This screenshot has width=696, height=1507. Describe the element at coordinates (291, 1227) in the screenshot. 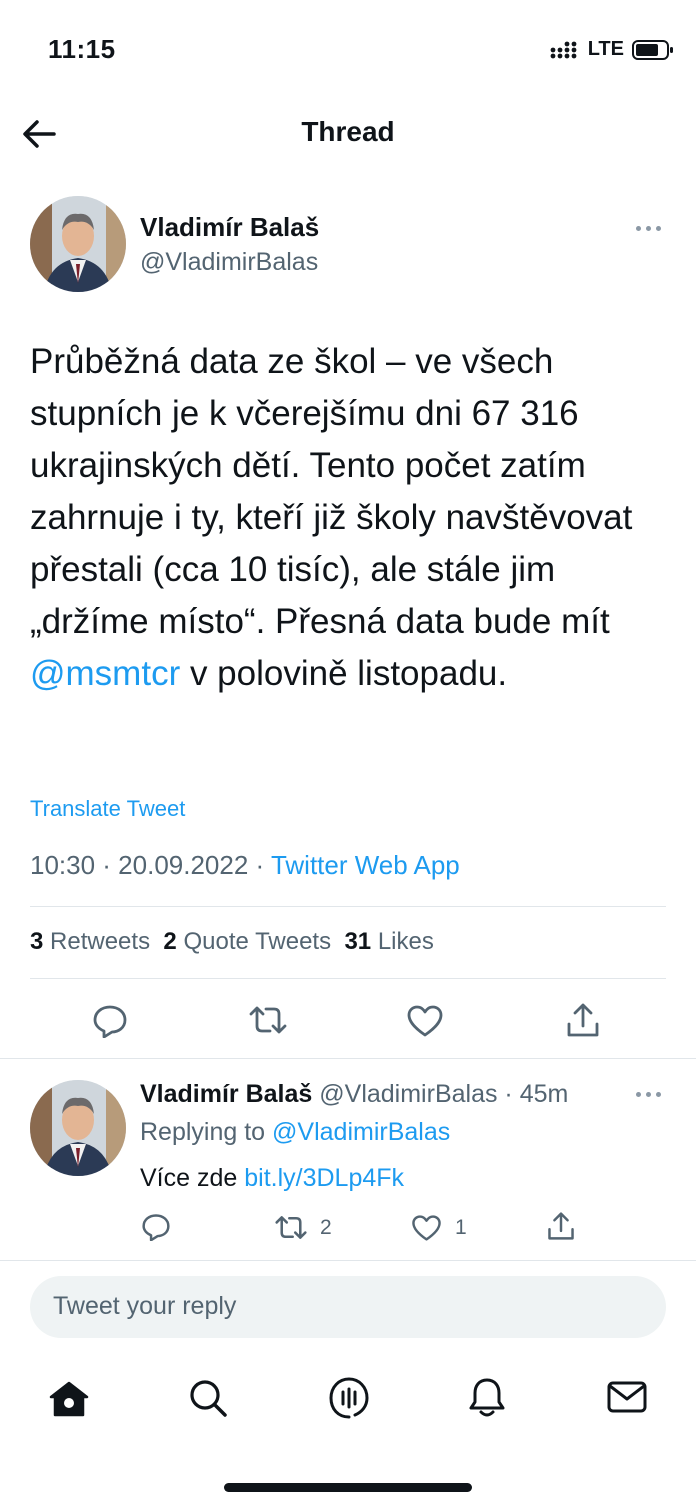

I see `reply-retweet-icon` at that location.